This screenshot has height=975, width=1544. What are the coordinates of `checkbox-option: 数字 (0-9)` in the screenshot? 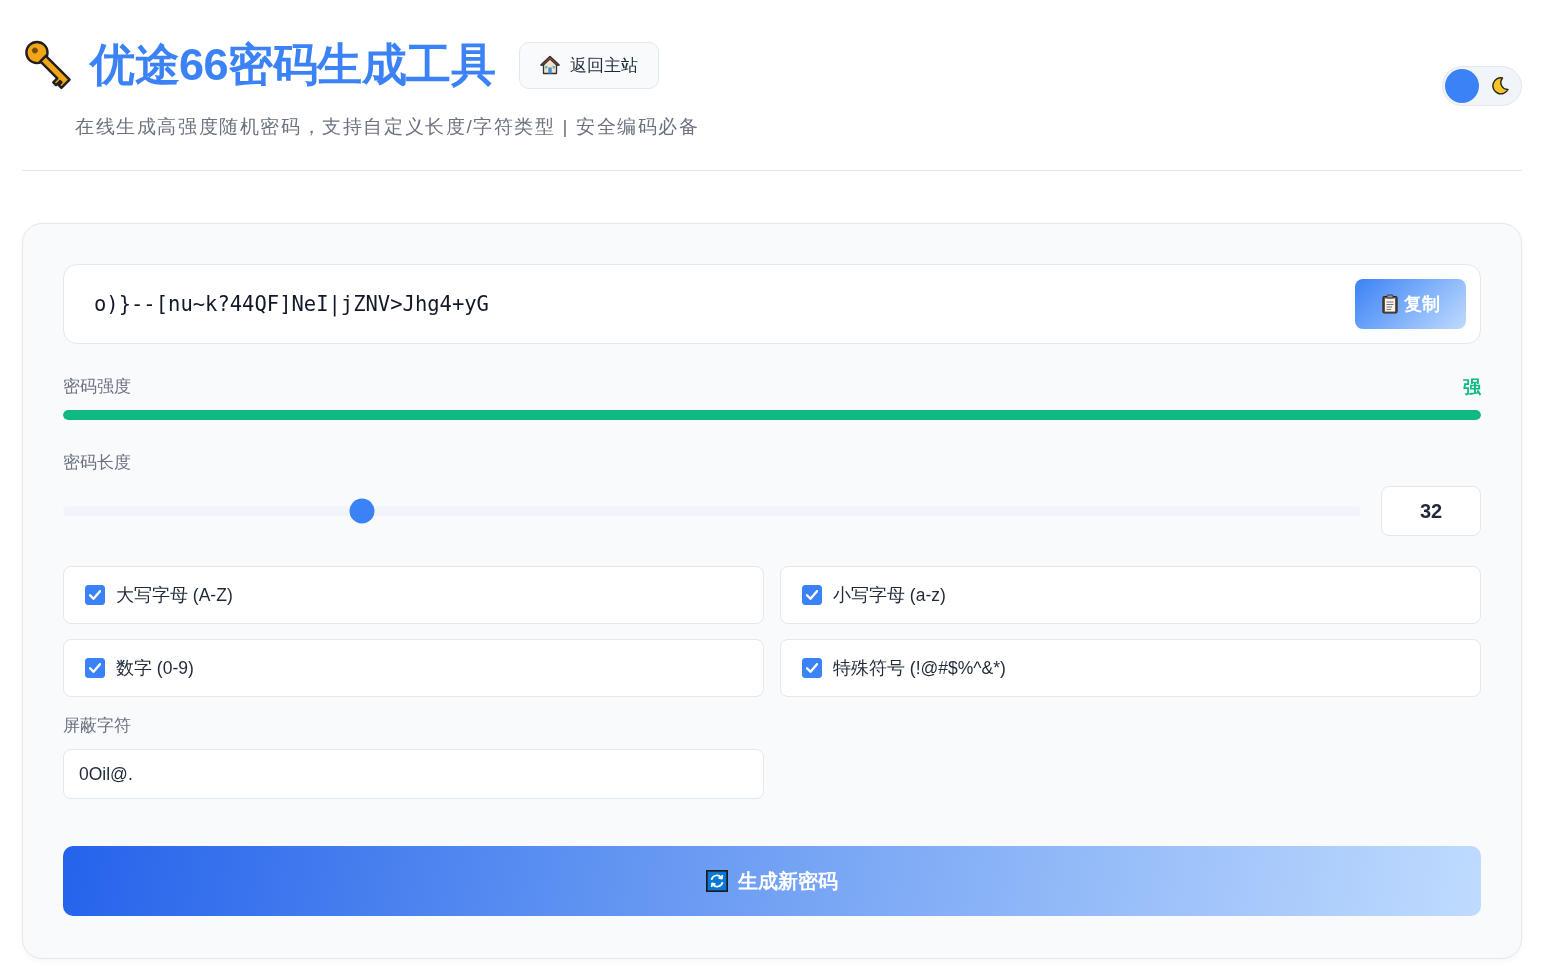 It's located at (413, 668).